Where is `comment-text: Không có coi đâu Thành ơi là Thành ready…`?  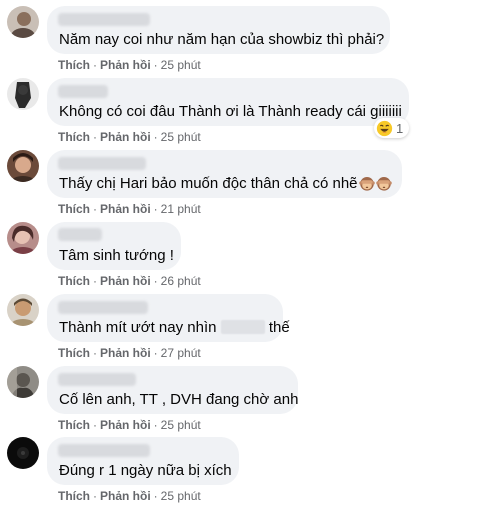 comment-text: Không có coi đâu Thành ơi là Thành ready… is located at coordinates (230, 111).